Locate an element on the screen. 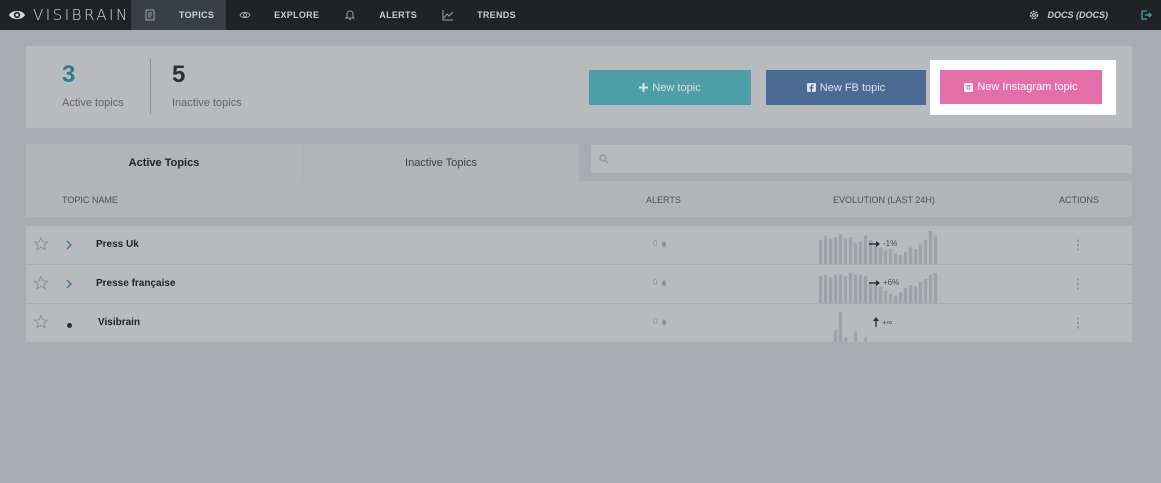 The width and height of the screenshot is (1161, 483). new-fb-topic-button: New FB topic is located at coordinates (846, 87).